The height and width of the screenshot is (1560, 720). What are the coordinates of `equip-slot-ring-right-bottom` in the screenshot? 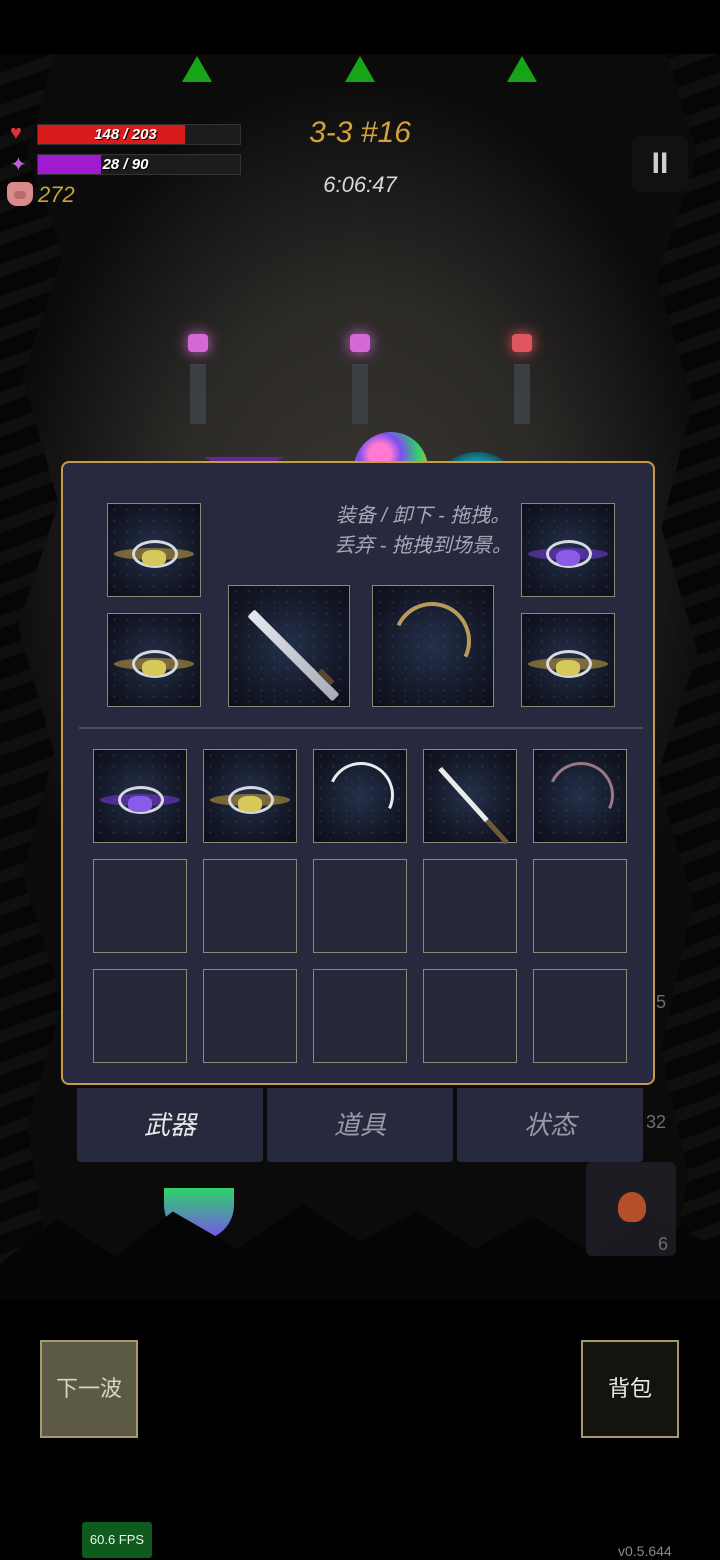 It's located at (568, 660).